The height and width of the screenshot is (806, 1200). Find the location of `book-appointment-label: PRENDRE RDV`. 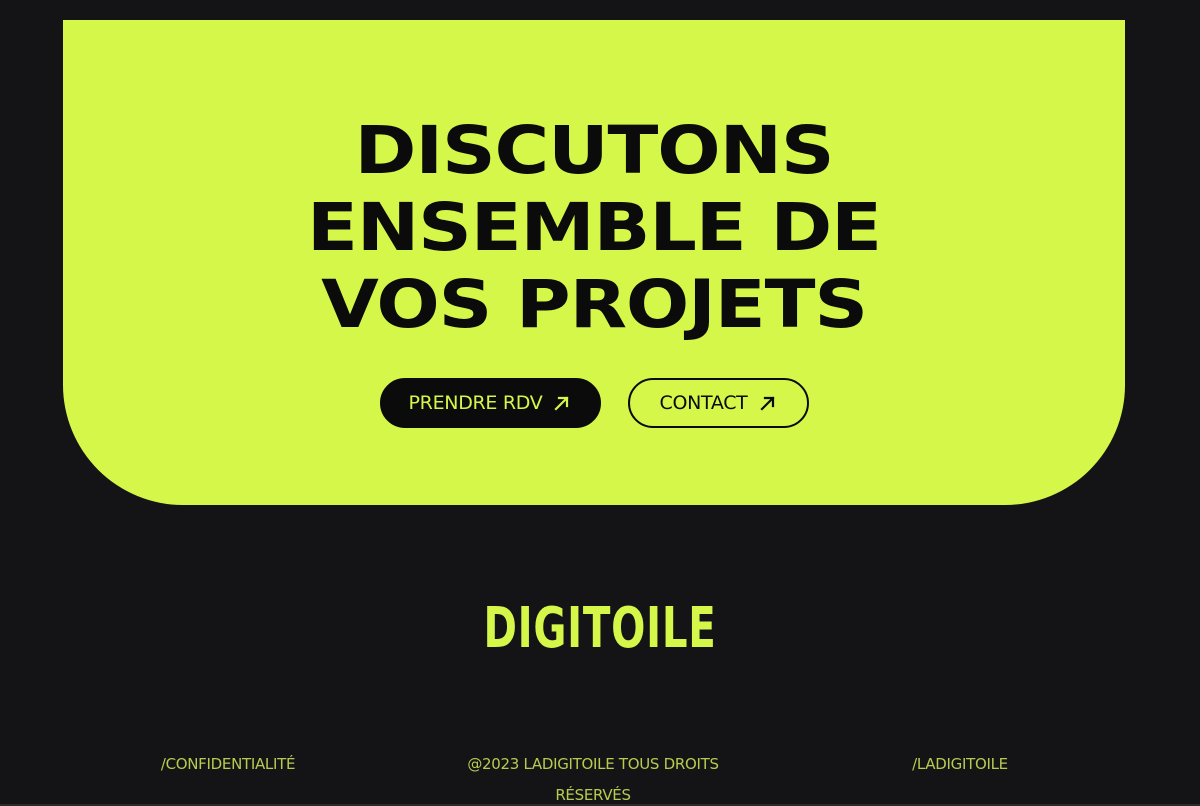

book-appointment-label: PRENDRE RDV is located at coordinates (475, 403).